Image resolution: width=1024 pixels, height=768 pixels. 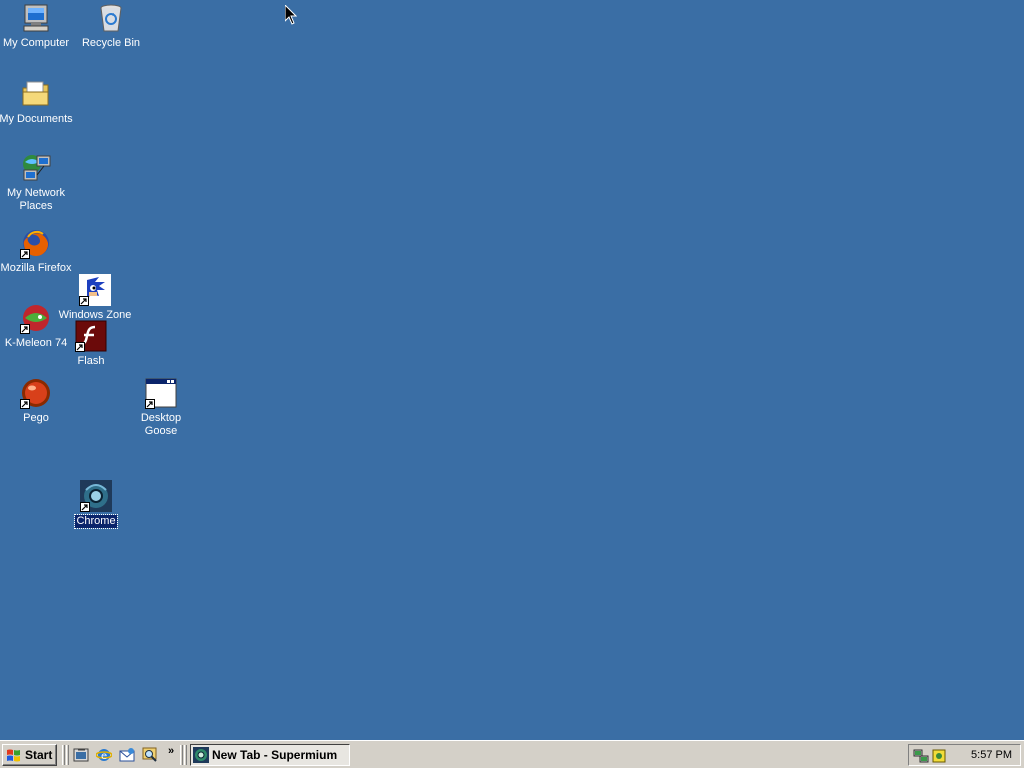 I want to click on desktop-icon-my-documents: My Documents, so click(x=37, y=102).